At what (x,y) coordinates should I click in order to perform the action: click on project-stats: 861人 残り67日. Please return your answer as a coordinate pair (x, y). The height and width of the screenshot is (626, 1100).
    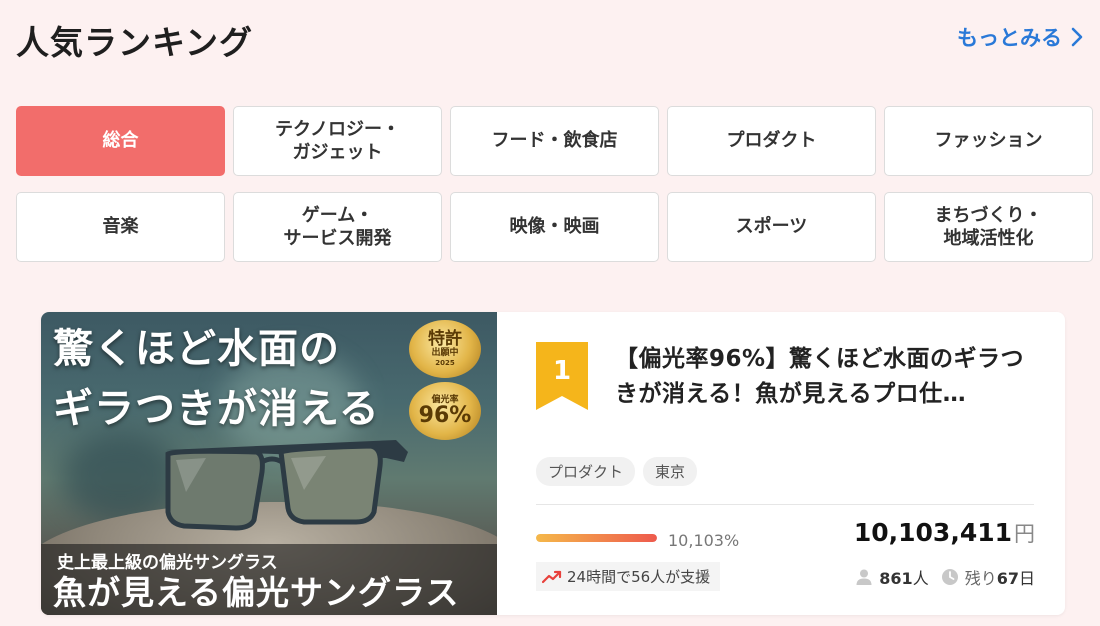
    Looking at the image, I should click on (945, 577).